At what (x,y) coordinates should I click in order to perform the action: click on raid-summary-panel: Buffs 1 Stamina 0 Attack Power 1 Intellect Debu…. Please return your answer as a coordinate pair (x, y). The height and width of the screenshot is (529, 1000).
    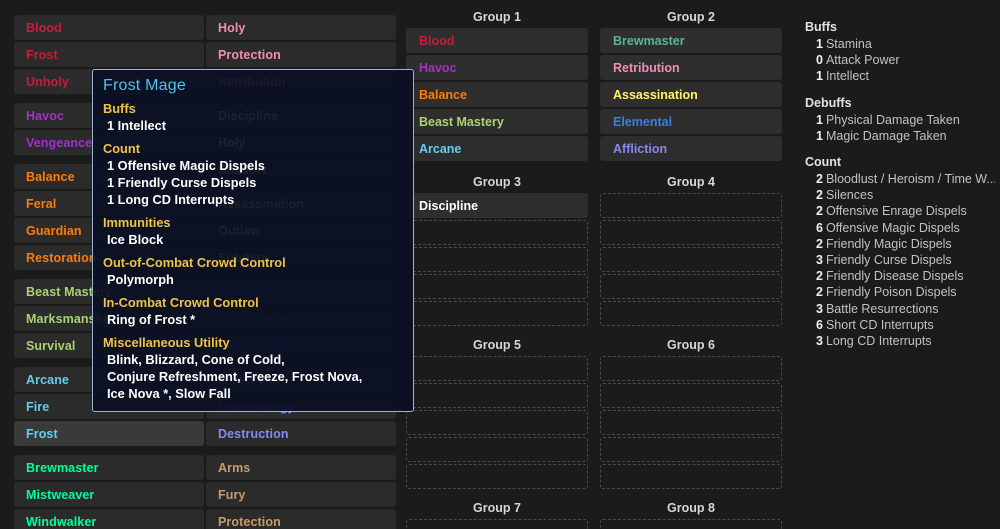
    Looking at the image, I should click on (900, 190).